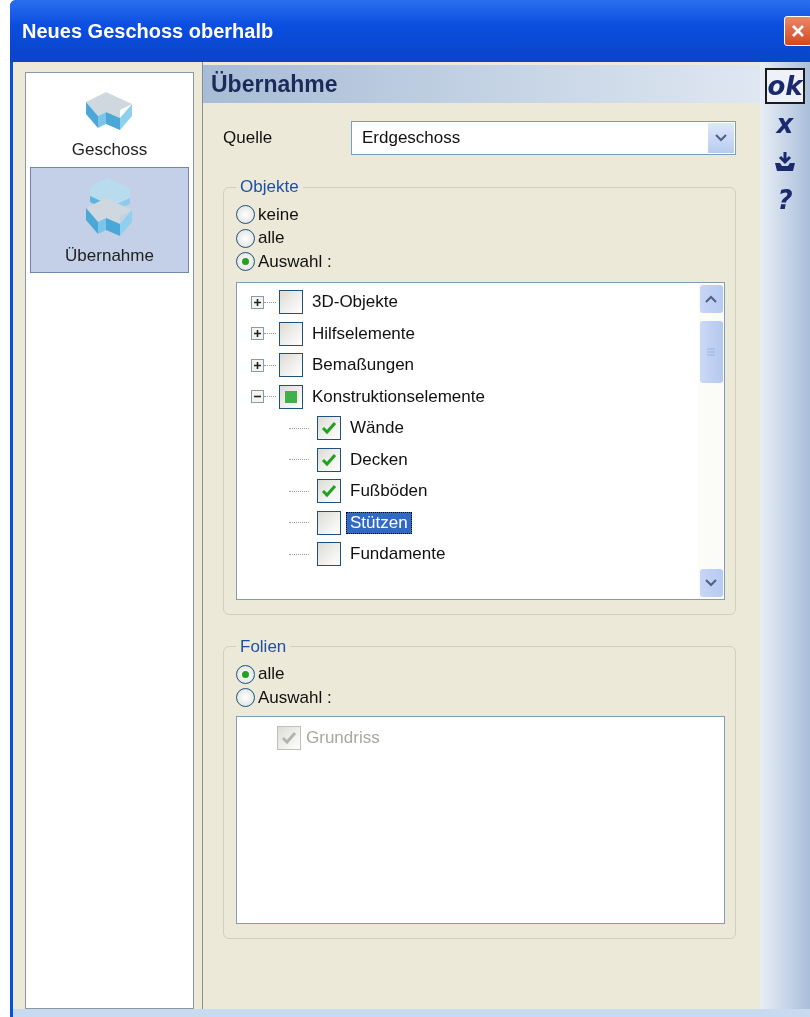 Image resolution: width=810 pixels, height=1017 pixels. I want to click on tree-item: Hilfselemente, so click(363, 333).